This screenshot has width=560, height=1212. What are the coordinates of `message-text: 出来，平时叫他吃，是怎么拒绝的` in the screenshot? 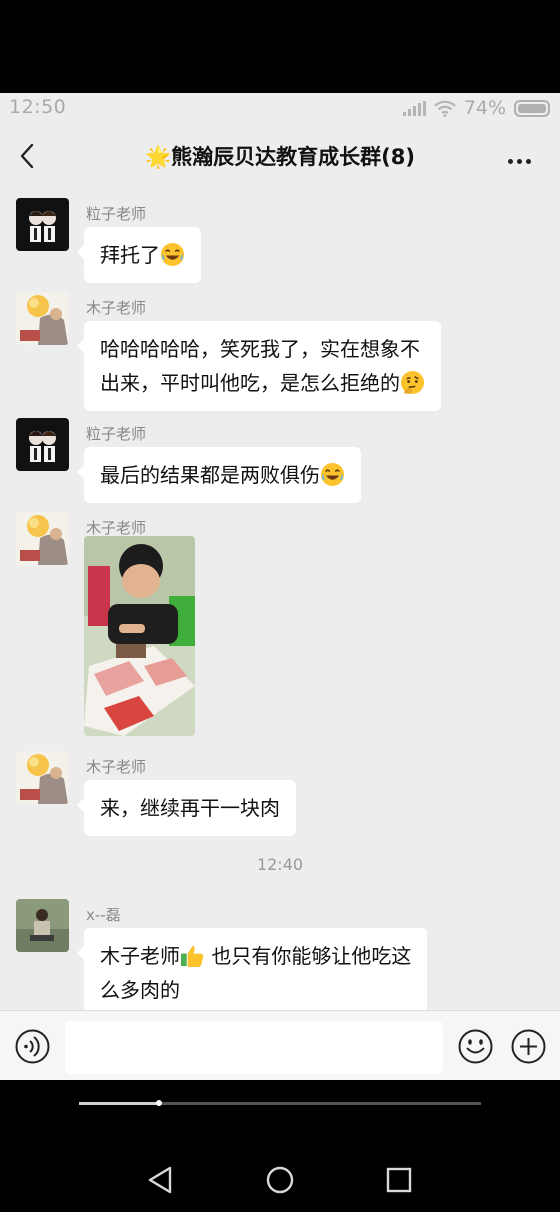 It's located at (250, 383).